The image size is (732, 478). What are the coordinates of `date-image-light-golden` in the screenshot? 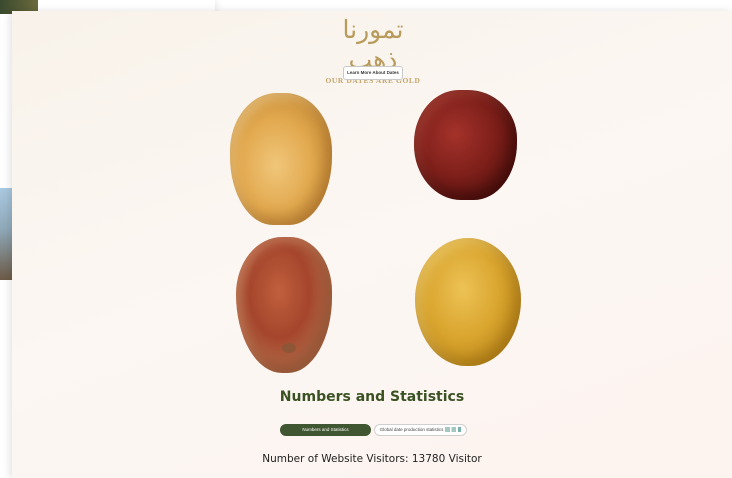 It's located at (281, 159).